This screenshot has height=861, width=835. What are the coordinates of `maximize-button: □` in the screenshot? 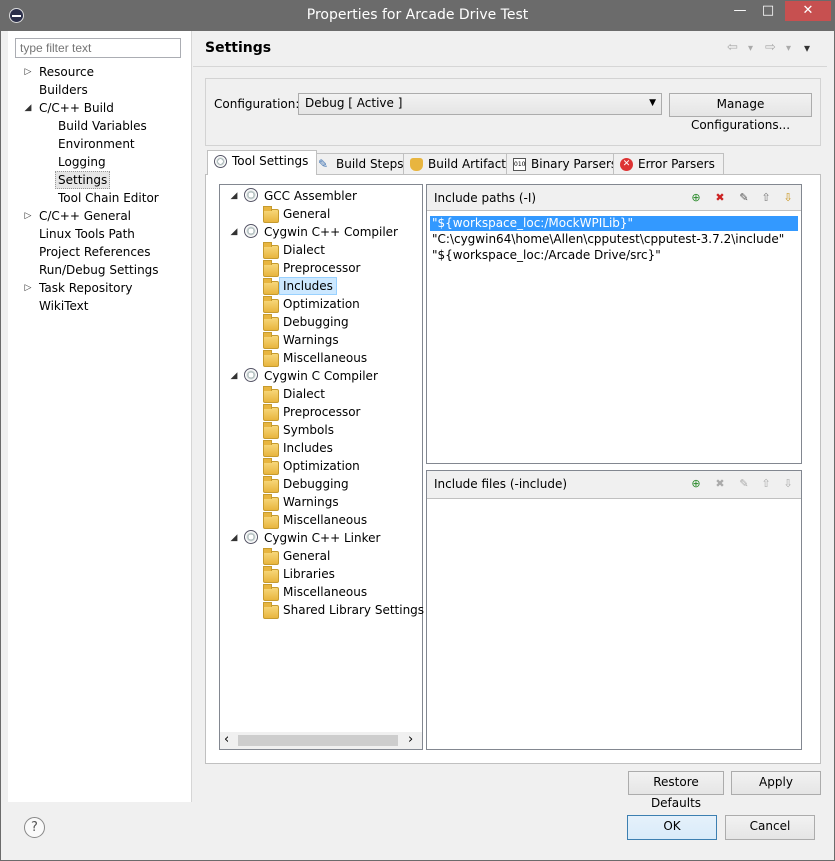 It's located at (768, 11).